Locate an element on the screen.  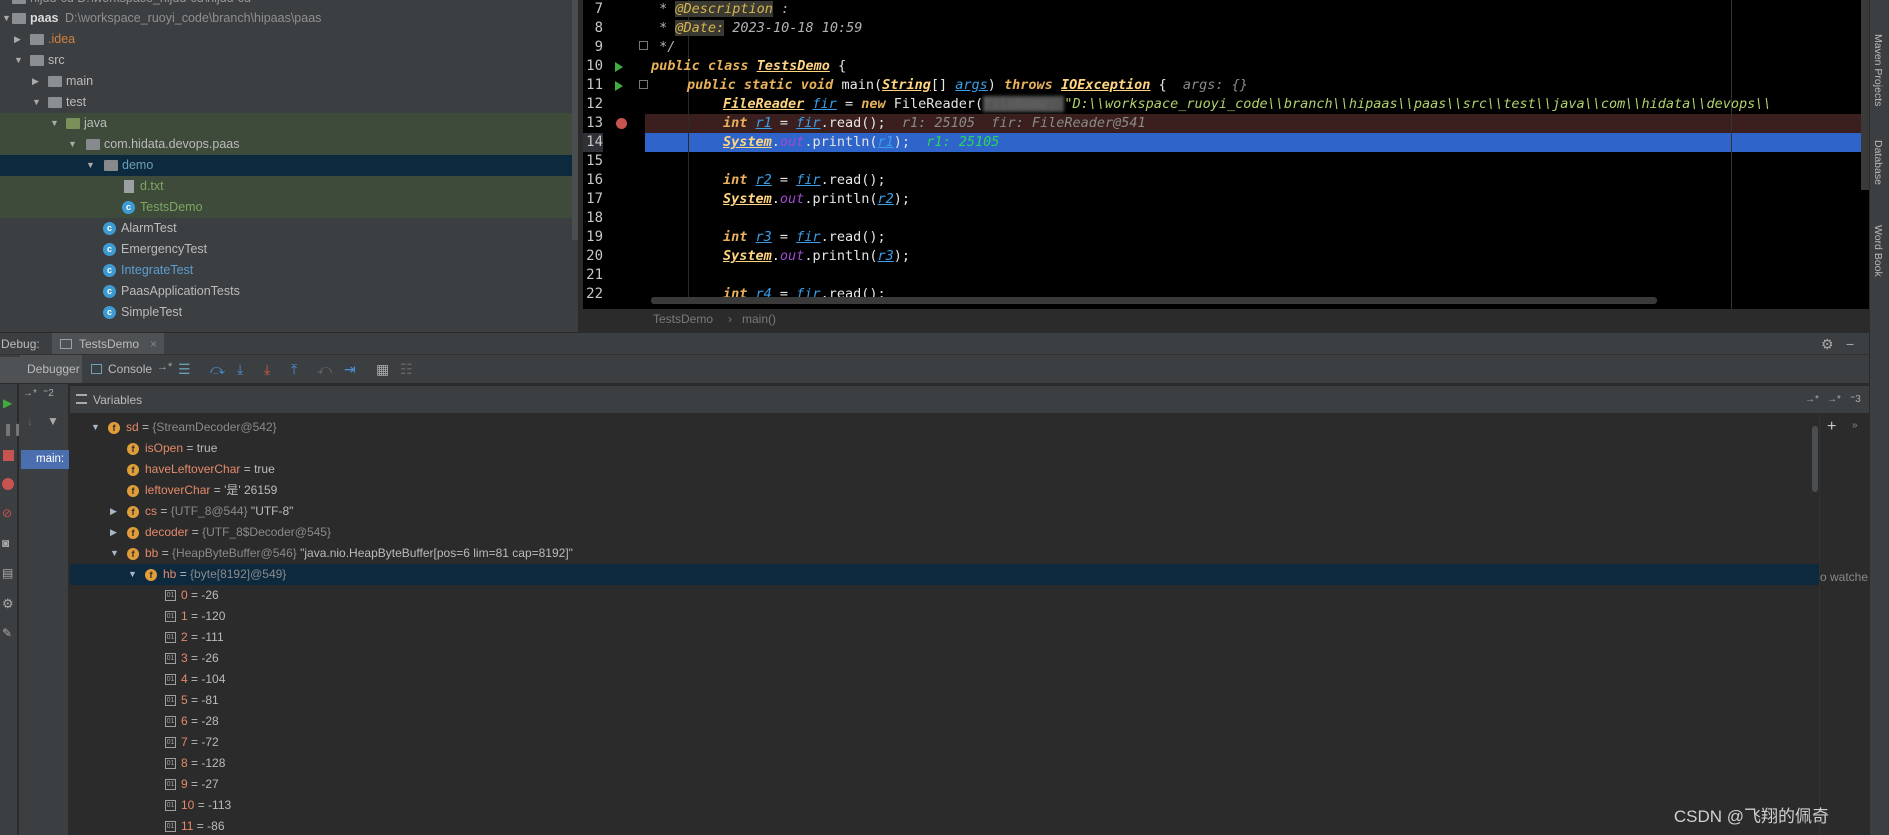
variables-scrollbar is located at coordinates (1815, 459).